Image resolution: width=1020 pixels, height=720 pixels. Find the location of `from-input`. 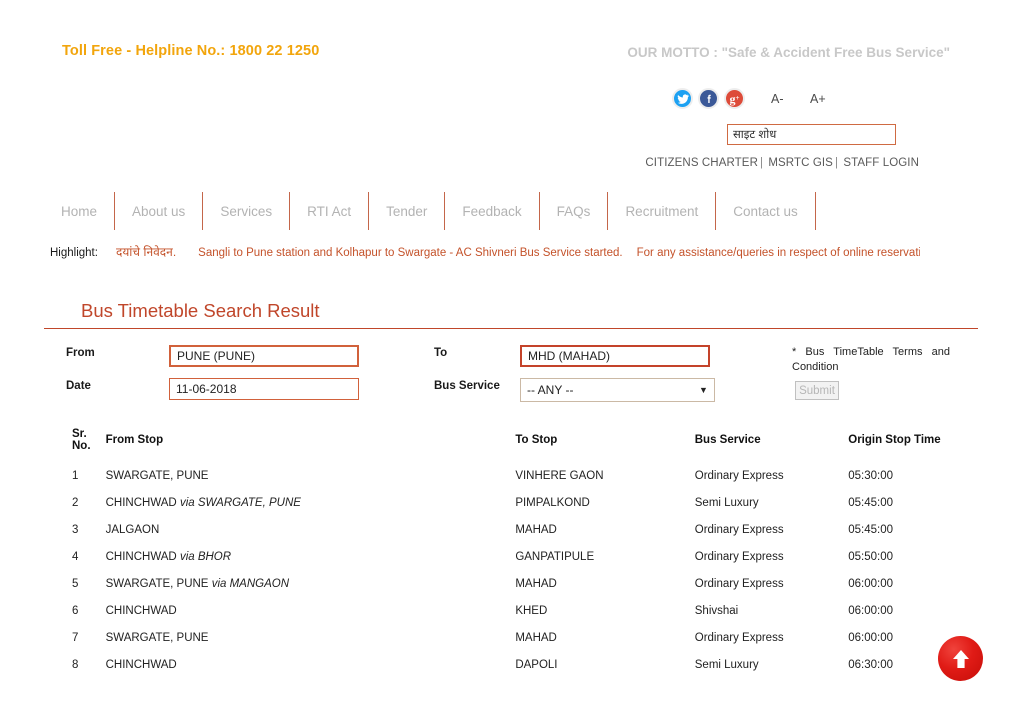

from-input is located at coordinates (264, 356).